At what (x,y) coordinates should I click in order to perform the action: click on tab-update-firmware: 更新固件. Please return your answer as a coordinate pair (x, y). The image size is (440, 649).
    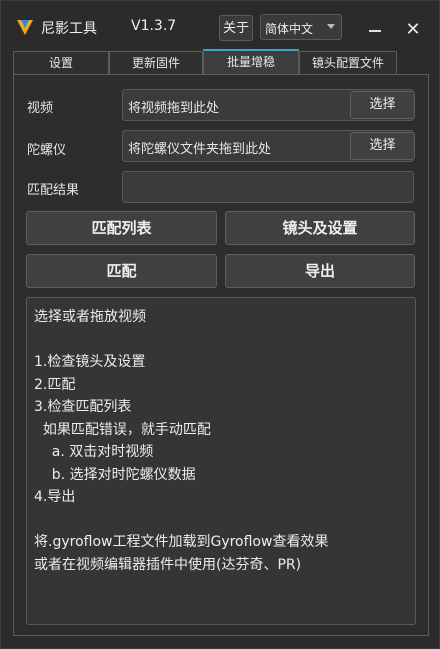
    Looking at the image, I should click on (156, 62).